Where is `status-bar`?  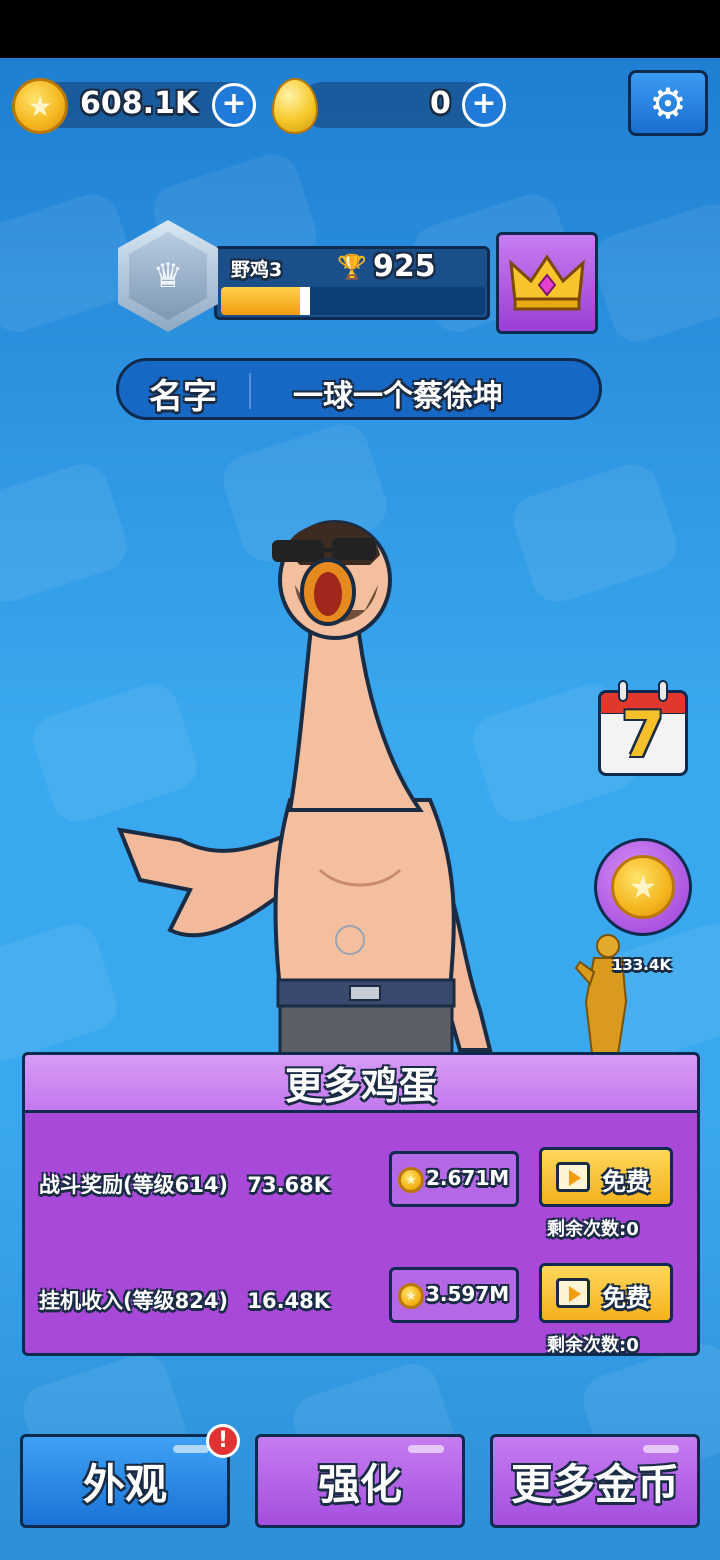 status-bar is located at coordinates (360, 29).